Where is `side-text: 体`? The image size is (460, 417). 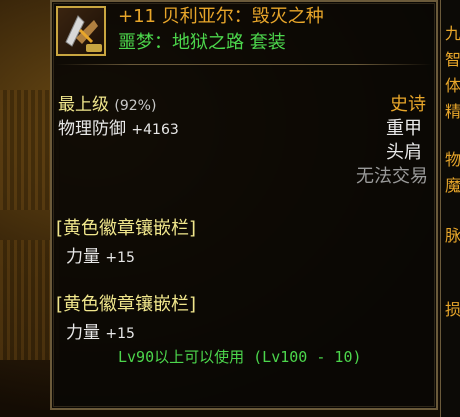
side-text: 体 is located at coordinates (452, 85).